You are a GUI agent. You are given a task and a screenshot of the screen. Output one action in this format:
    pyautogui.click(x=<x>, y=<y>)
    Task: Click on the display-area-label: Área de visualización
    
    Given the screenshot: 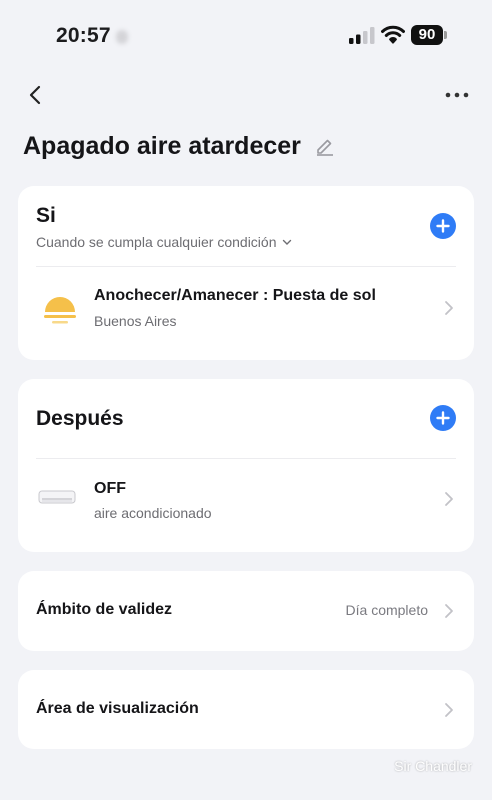 What is the action you would take?
    pyautogui.click(x=117, y=708)
    